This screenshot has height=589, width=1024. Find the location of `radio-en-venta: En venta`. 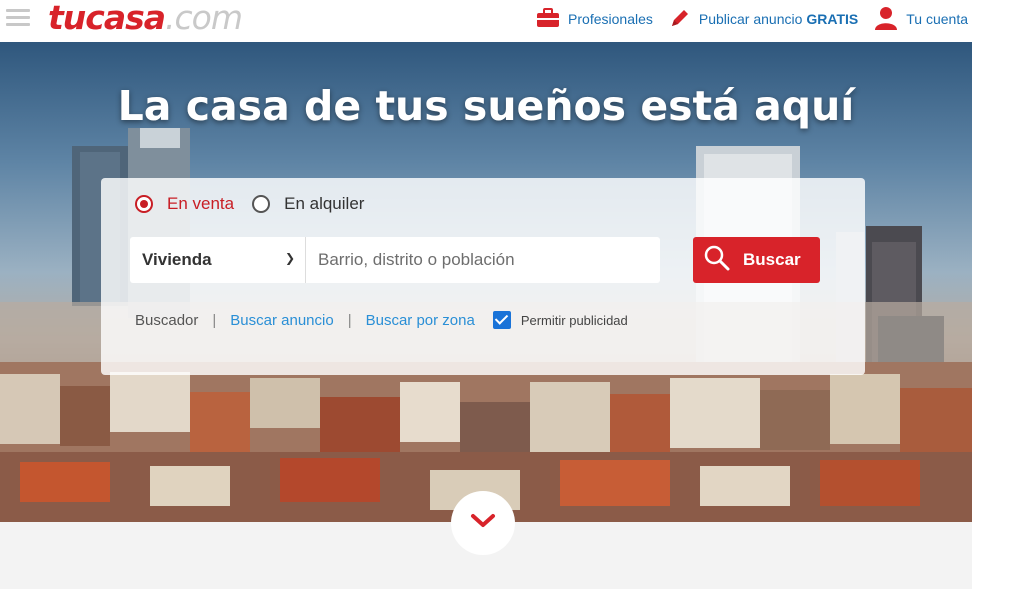

radio-en-venta: En venta is located at coordinates (184, 204).